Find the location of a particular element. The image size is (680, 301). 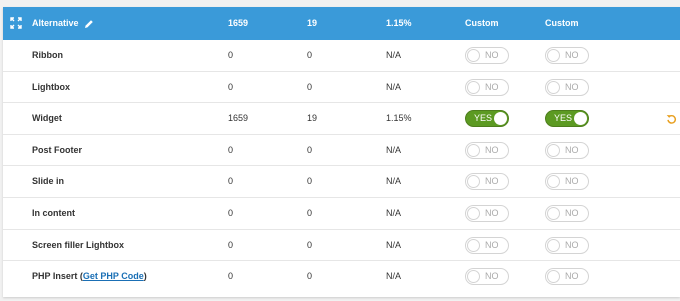

row-rate: 1.15% is located at coordinates (399, 118).